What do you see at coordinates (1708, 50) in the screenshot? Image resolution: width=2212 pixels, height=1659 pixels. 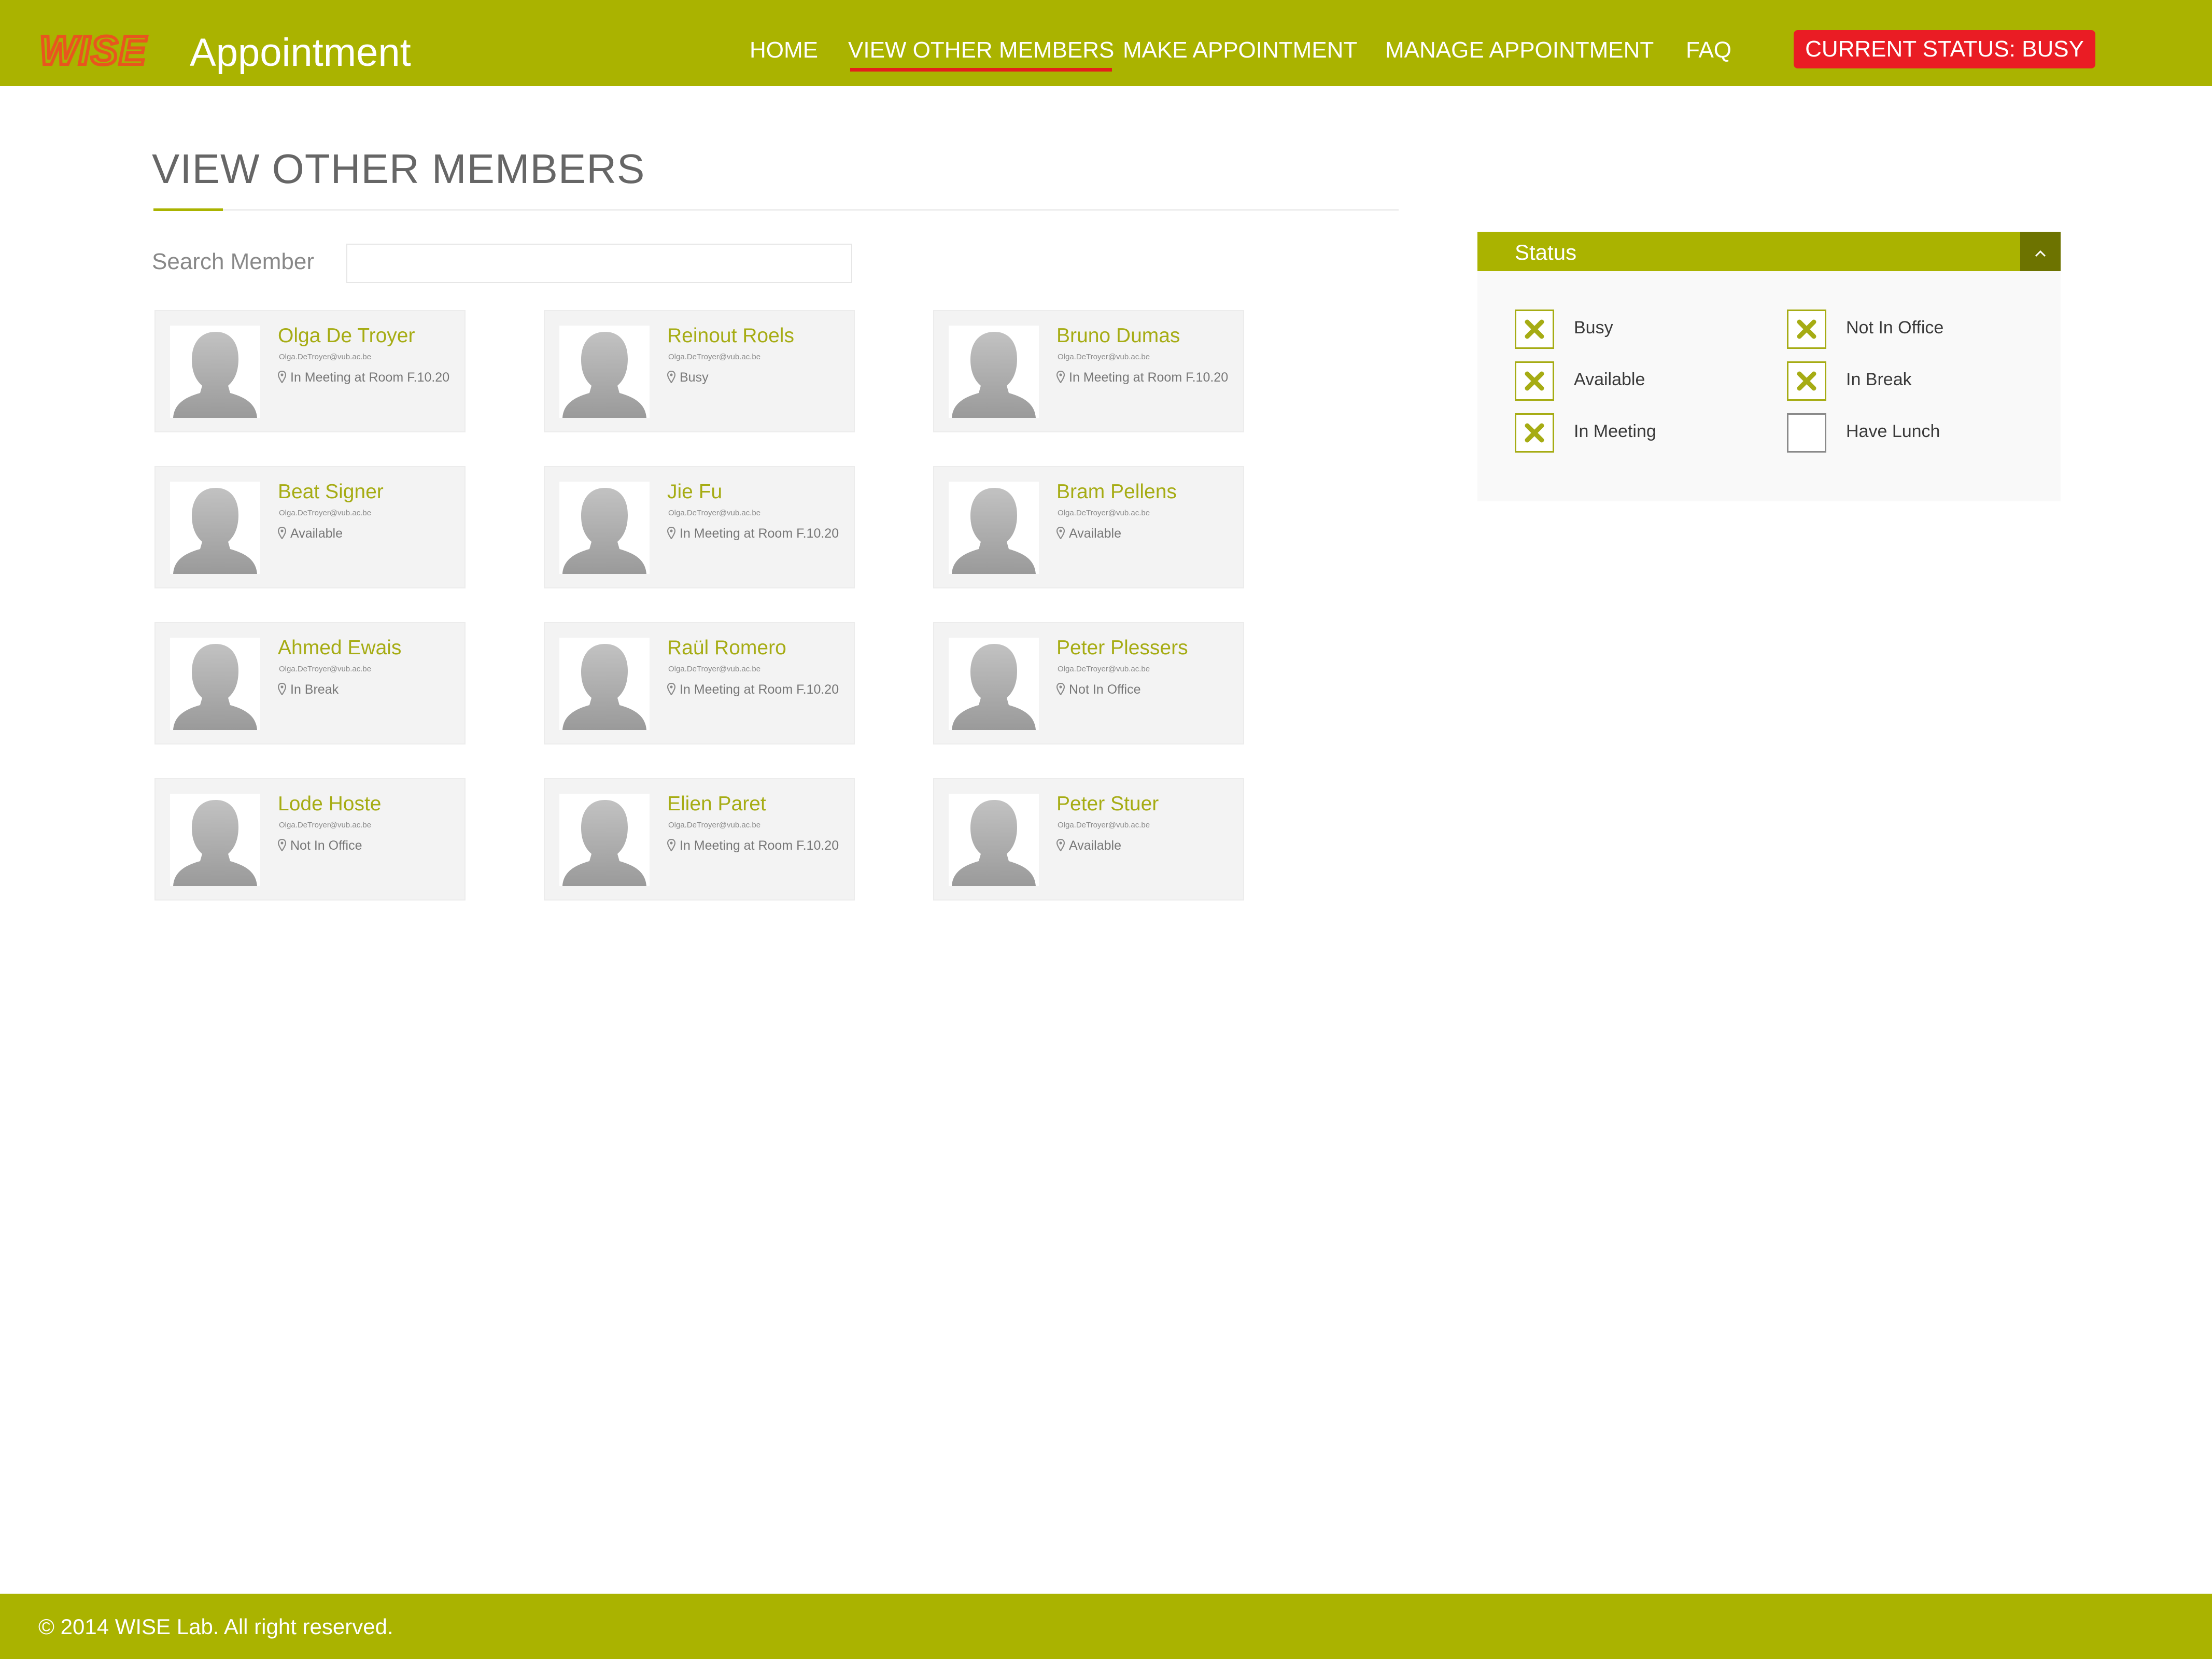 I see `nav-faq: FAQ` at bounding box center [1708, 50].